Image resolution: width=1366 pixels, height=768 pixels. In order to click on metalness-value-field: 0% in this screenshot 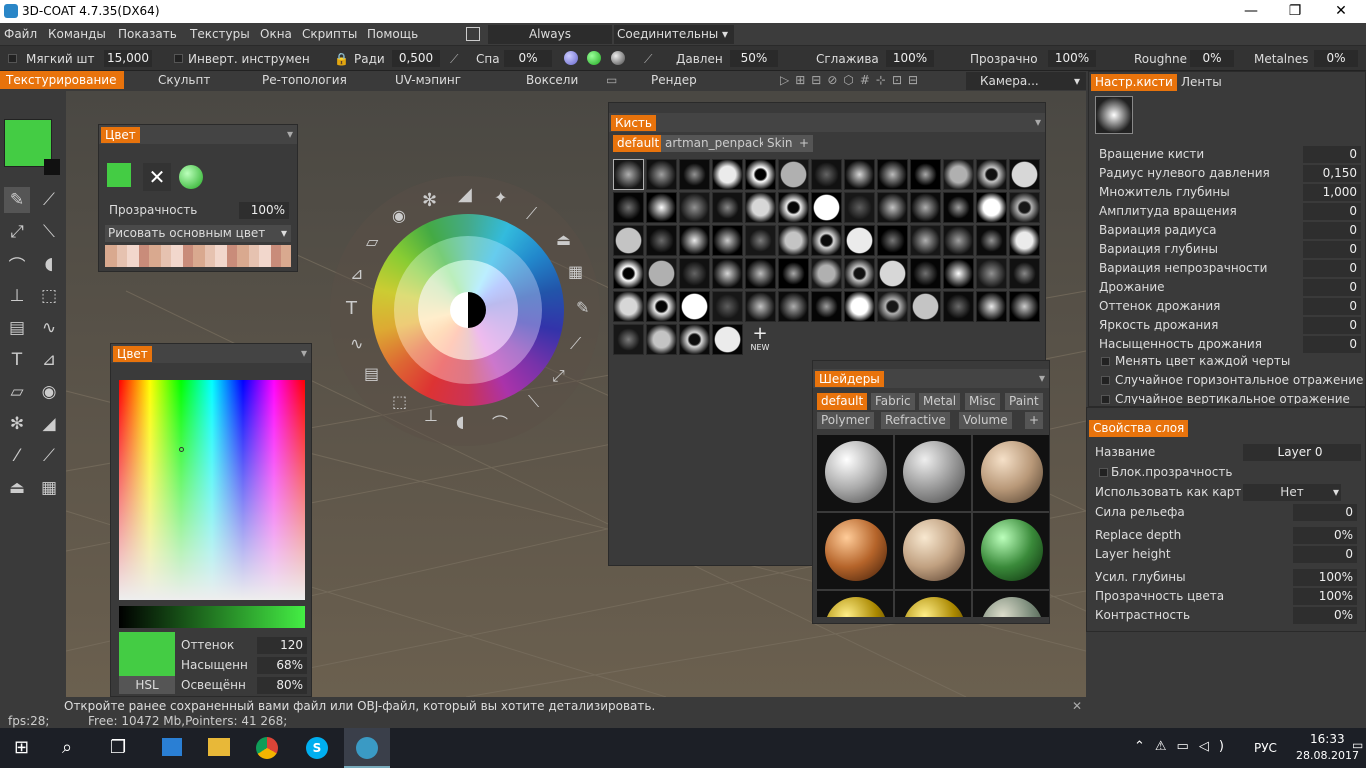, I will do `click(1336, 58)`.